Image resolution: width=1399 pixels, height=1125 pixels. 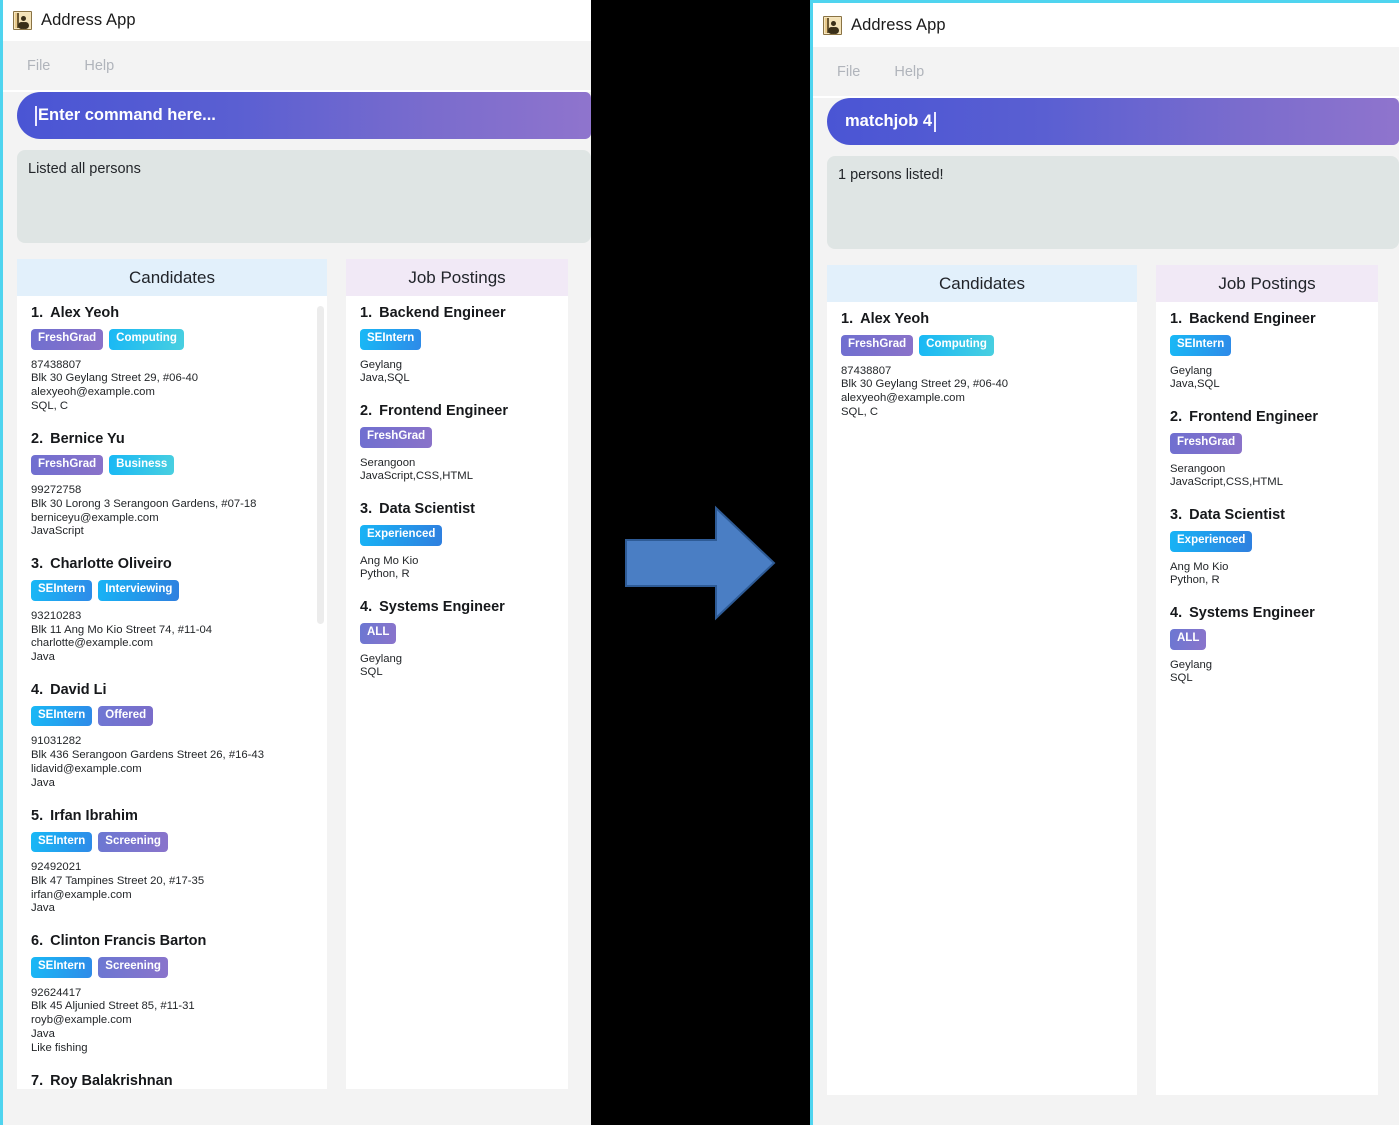 I want to click on result-message: Listed all persons, so click(x=84, y=169).